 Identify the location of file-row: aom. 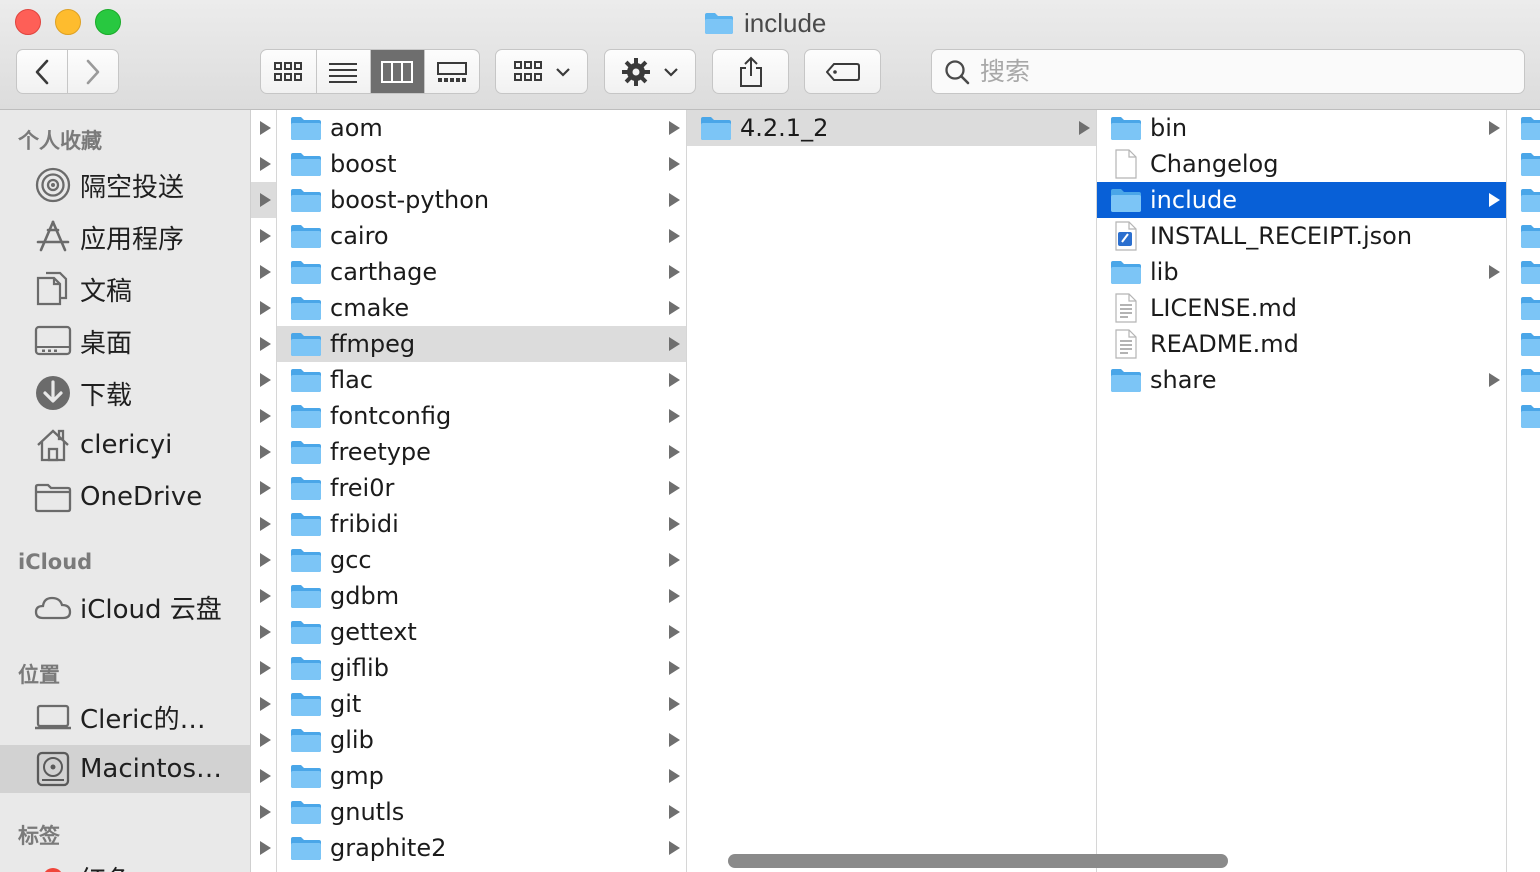
(481, 128).